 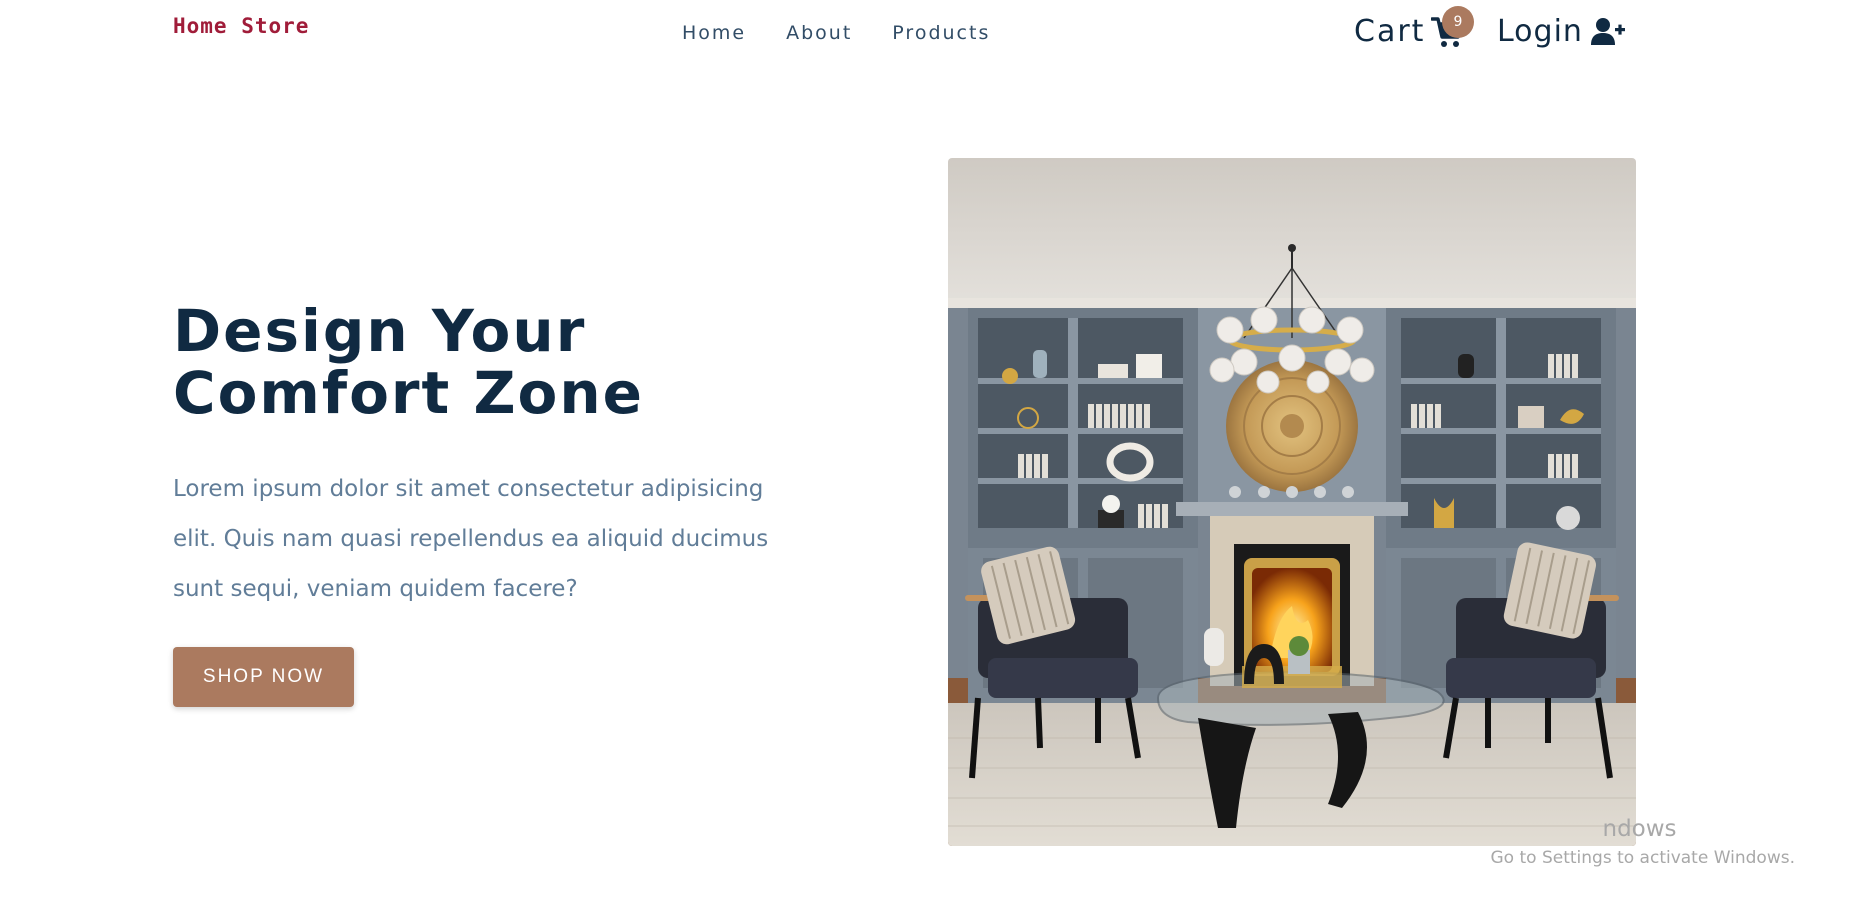 What do you see at coordinates (1390, 31) in the screenshot?
I see `cart-label: Cart` at bounding box center [1390, 31].